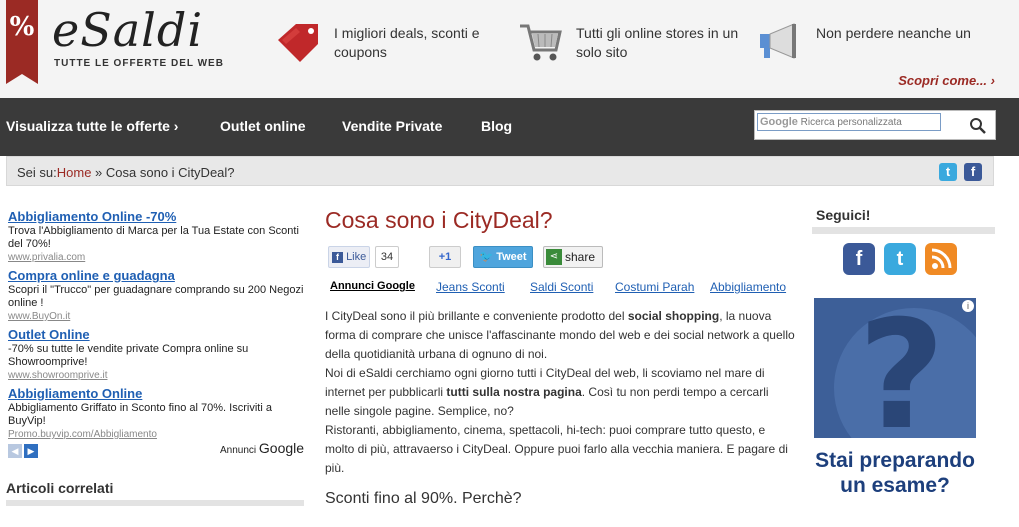 The width and height of the screenshot is (1019, 527). Describe the element at coordinates (372, 286) in the screenshot. I see `tab-annunci-google: Annunci Google` at that location.